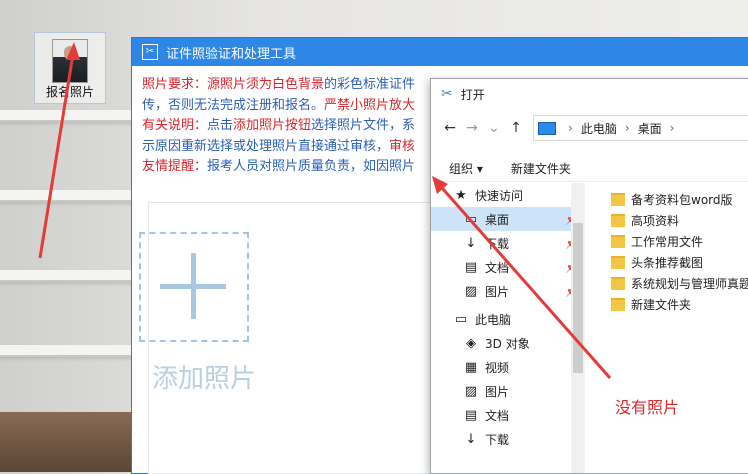 Image resolution: width=748 pixels, height=474 pixels. What do you see at coordinates (298, 84) in the screenshot?
I see `instruction-text: 白色背景` at bounding box center [298, 84].